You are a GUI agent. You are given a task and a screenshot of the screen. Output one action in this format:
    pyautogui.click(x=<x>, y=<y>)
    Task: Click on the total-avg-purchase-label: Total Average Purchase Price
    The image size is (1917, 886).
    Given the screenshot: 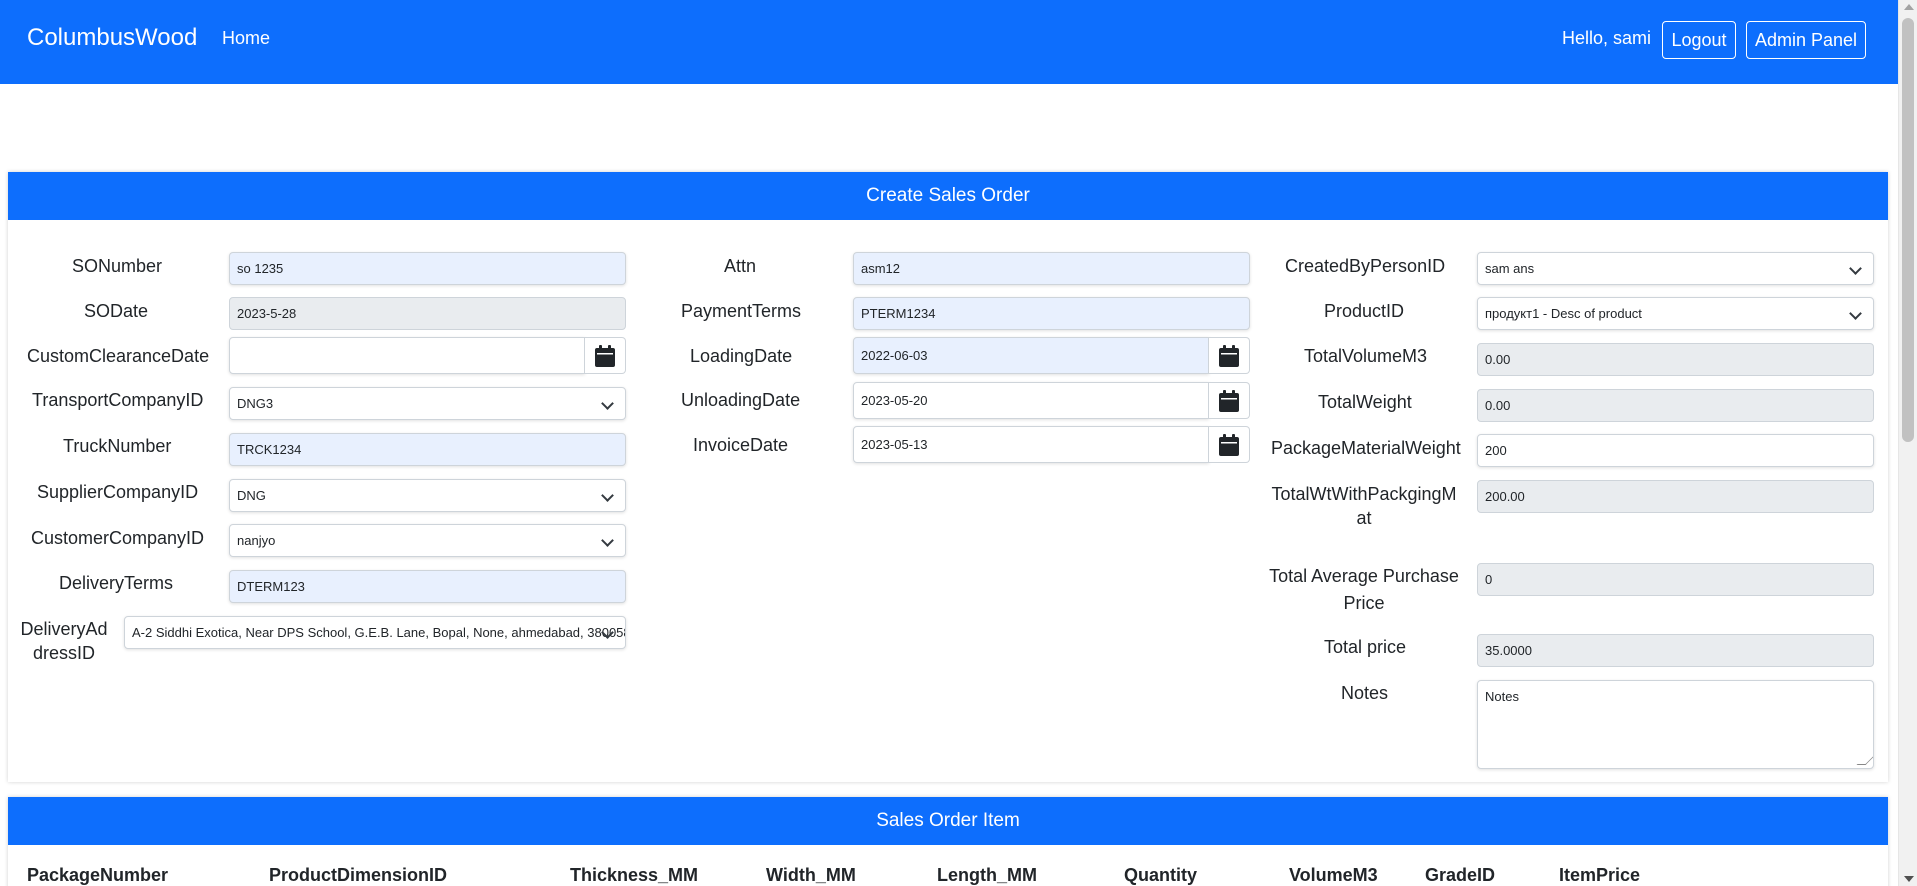 What is the action you would take?
    pyautogui.click(x=1364, y=590)
    